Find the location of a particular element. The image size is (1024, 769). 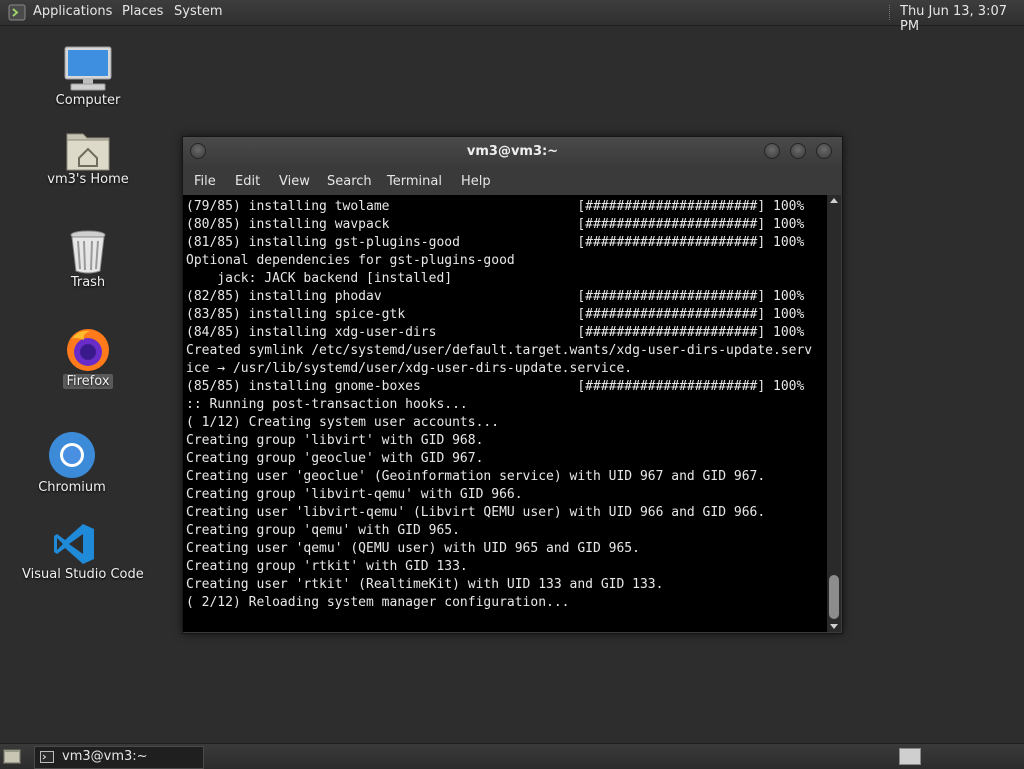

scrollbar-thumb is located at coordinates (834, 597).